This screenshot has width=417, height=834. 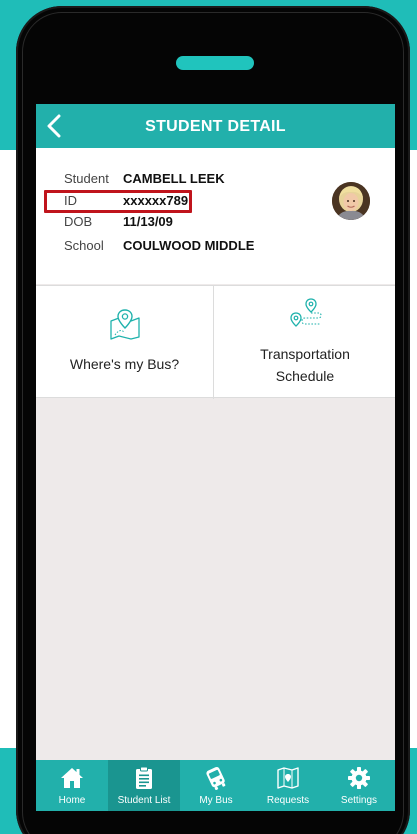 I want to click on dob-label: DOB, so click(x=78, y=221).